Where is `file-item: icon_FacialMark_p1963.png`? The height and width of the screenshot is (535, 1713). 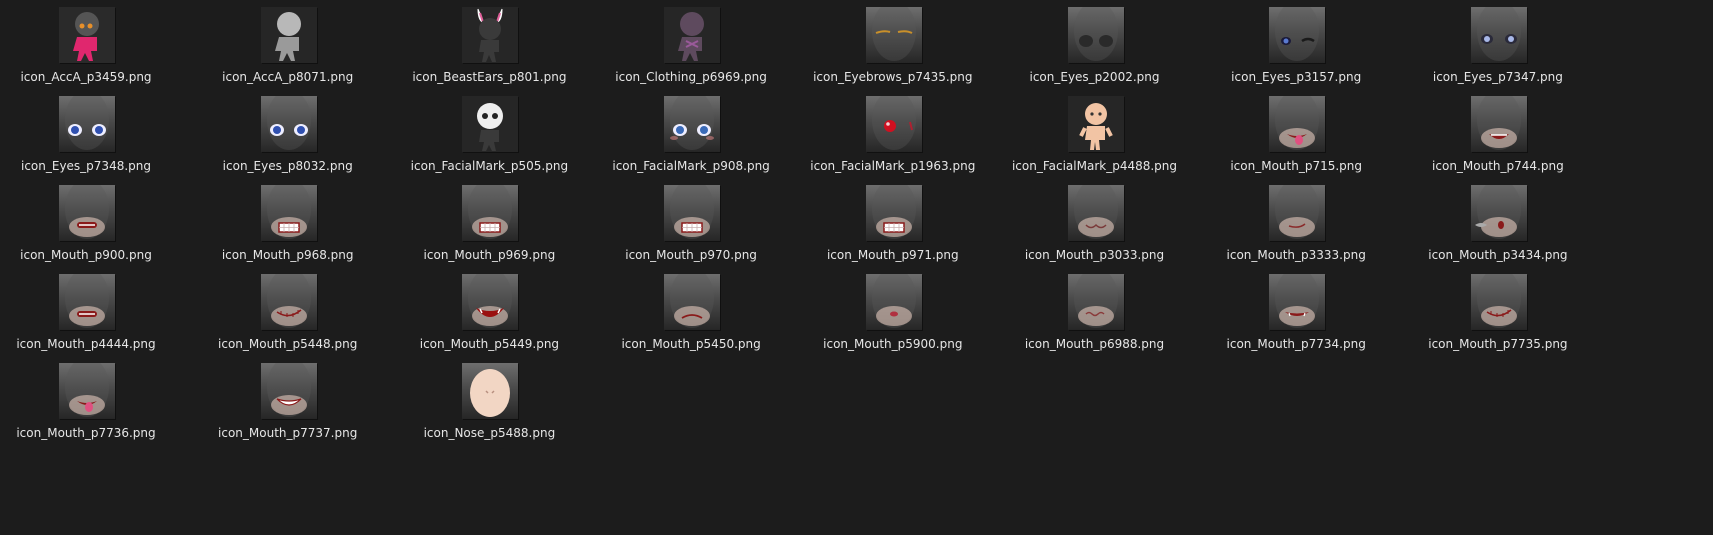 file-item: icon_FacialMark_p1963.png is located at coordinates (893, 134).